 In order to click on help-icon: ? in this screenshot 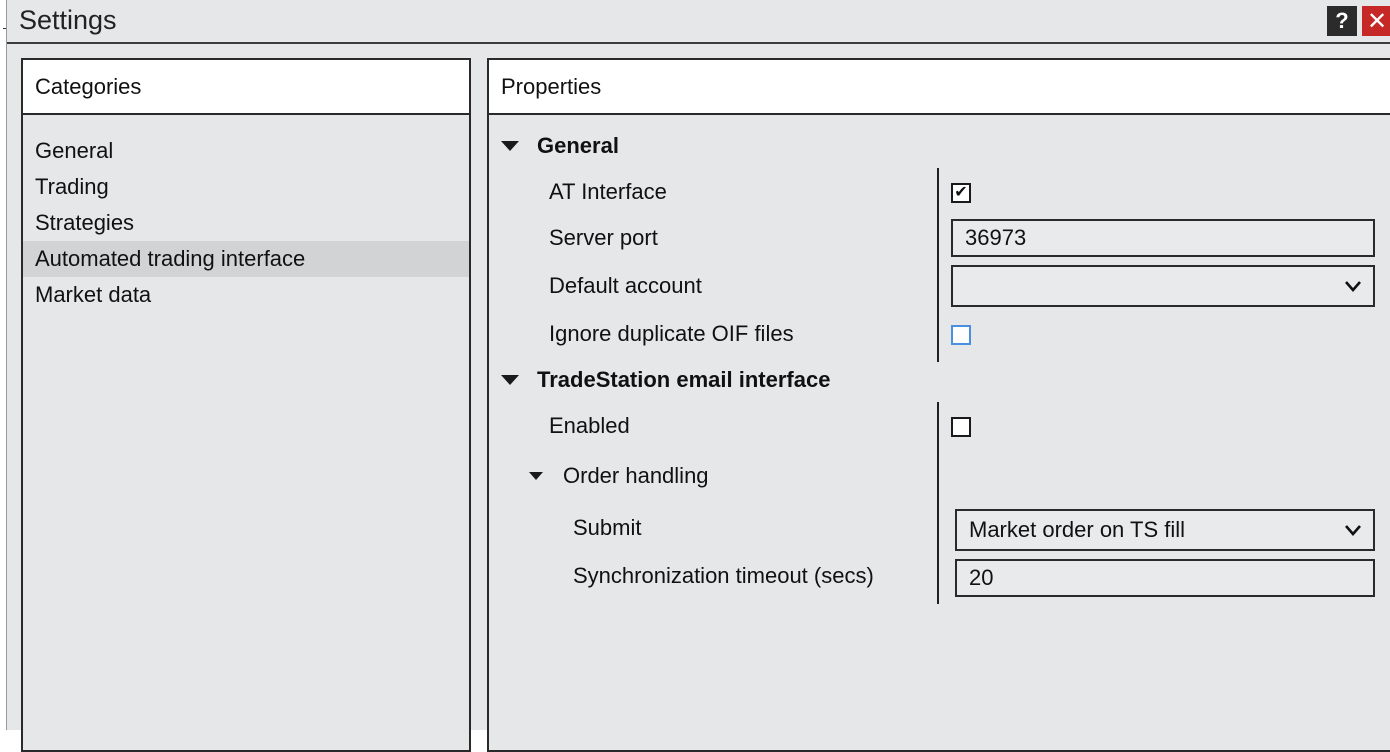, I will do `click(1342, 20)`.